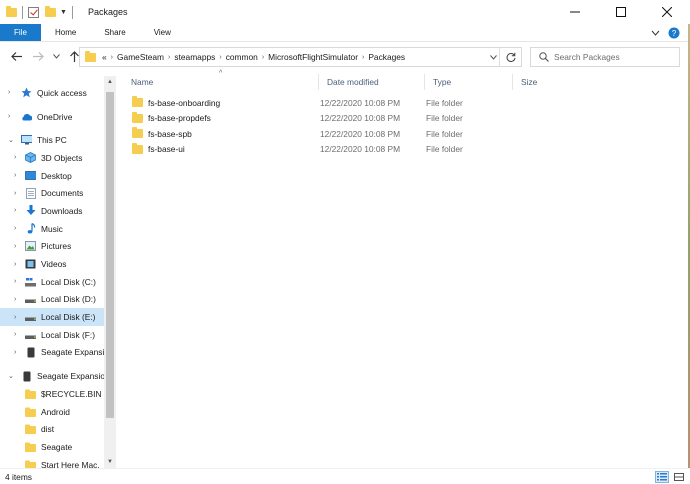  Describe the element at coordinates (510, 57) in the screenshot. I see `refresh-button` at that location.